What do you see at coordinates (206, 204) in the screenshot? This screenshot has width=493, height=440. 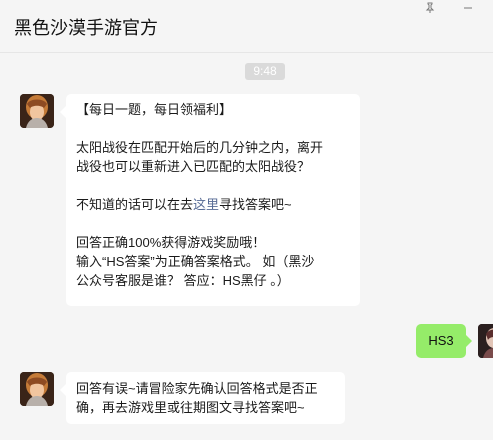 I see `message-link: 这里` at bounding box center [206, 204].